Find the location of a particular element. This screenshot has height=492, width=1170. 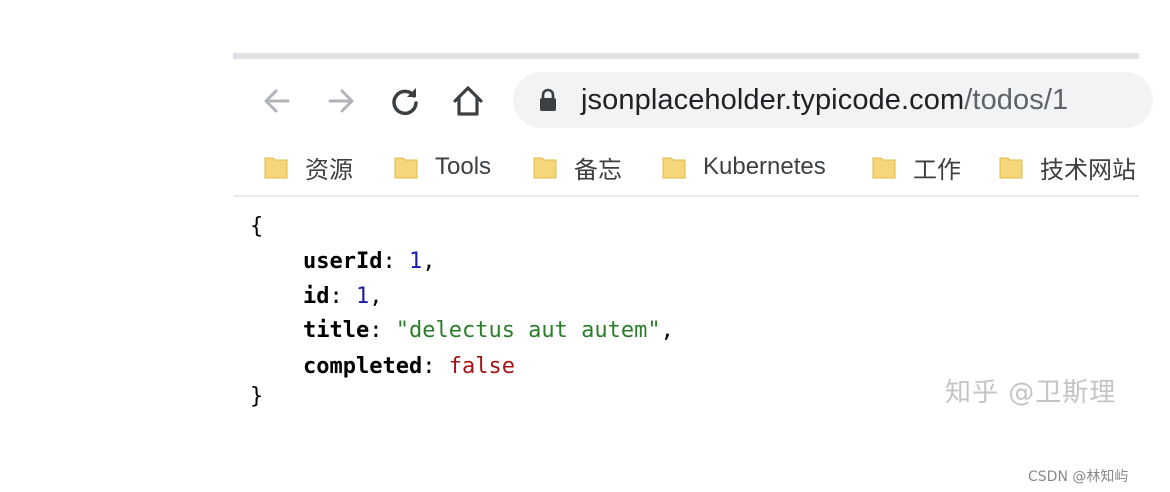

url-text: jsonplaceholder.typicode.com/todos/1 is located at coordinates (824, 100).